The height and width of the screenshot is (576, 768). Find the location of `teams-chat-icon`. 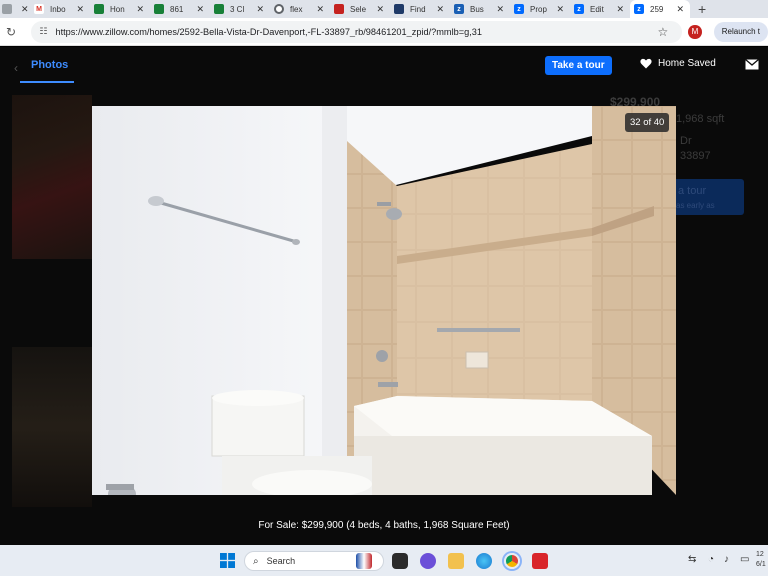

teams-chat-icon is located at coordinates (428, 561).